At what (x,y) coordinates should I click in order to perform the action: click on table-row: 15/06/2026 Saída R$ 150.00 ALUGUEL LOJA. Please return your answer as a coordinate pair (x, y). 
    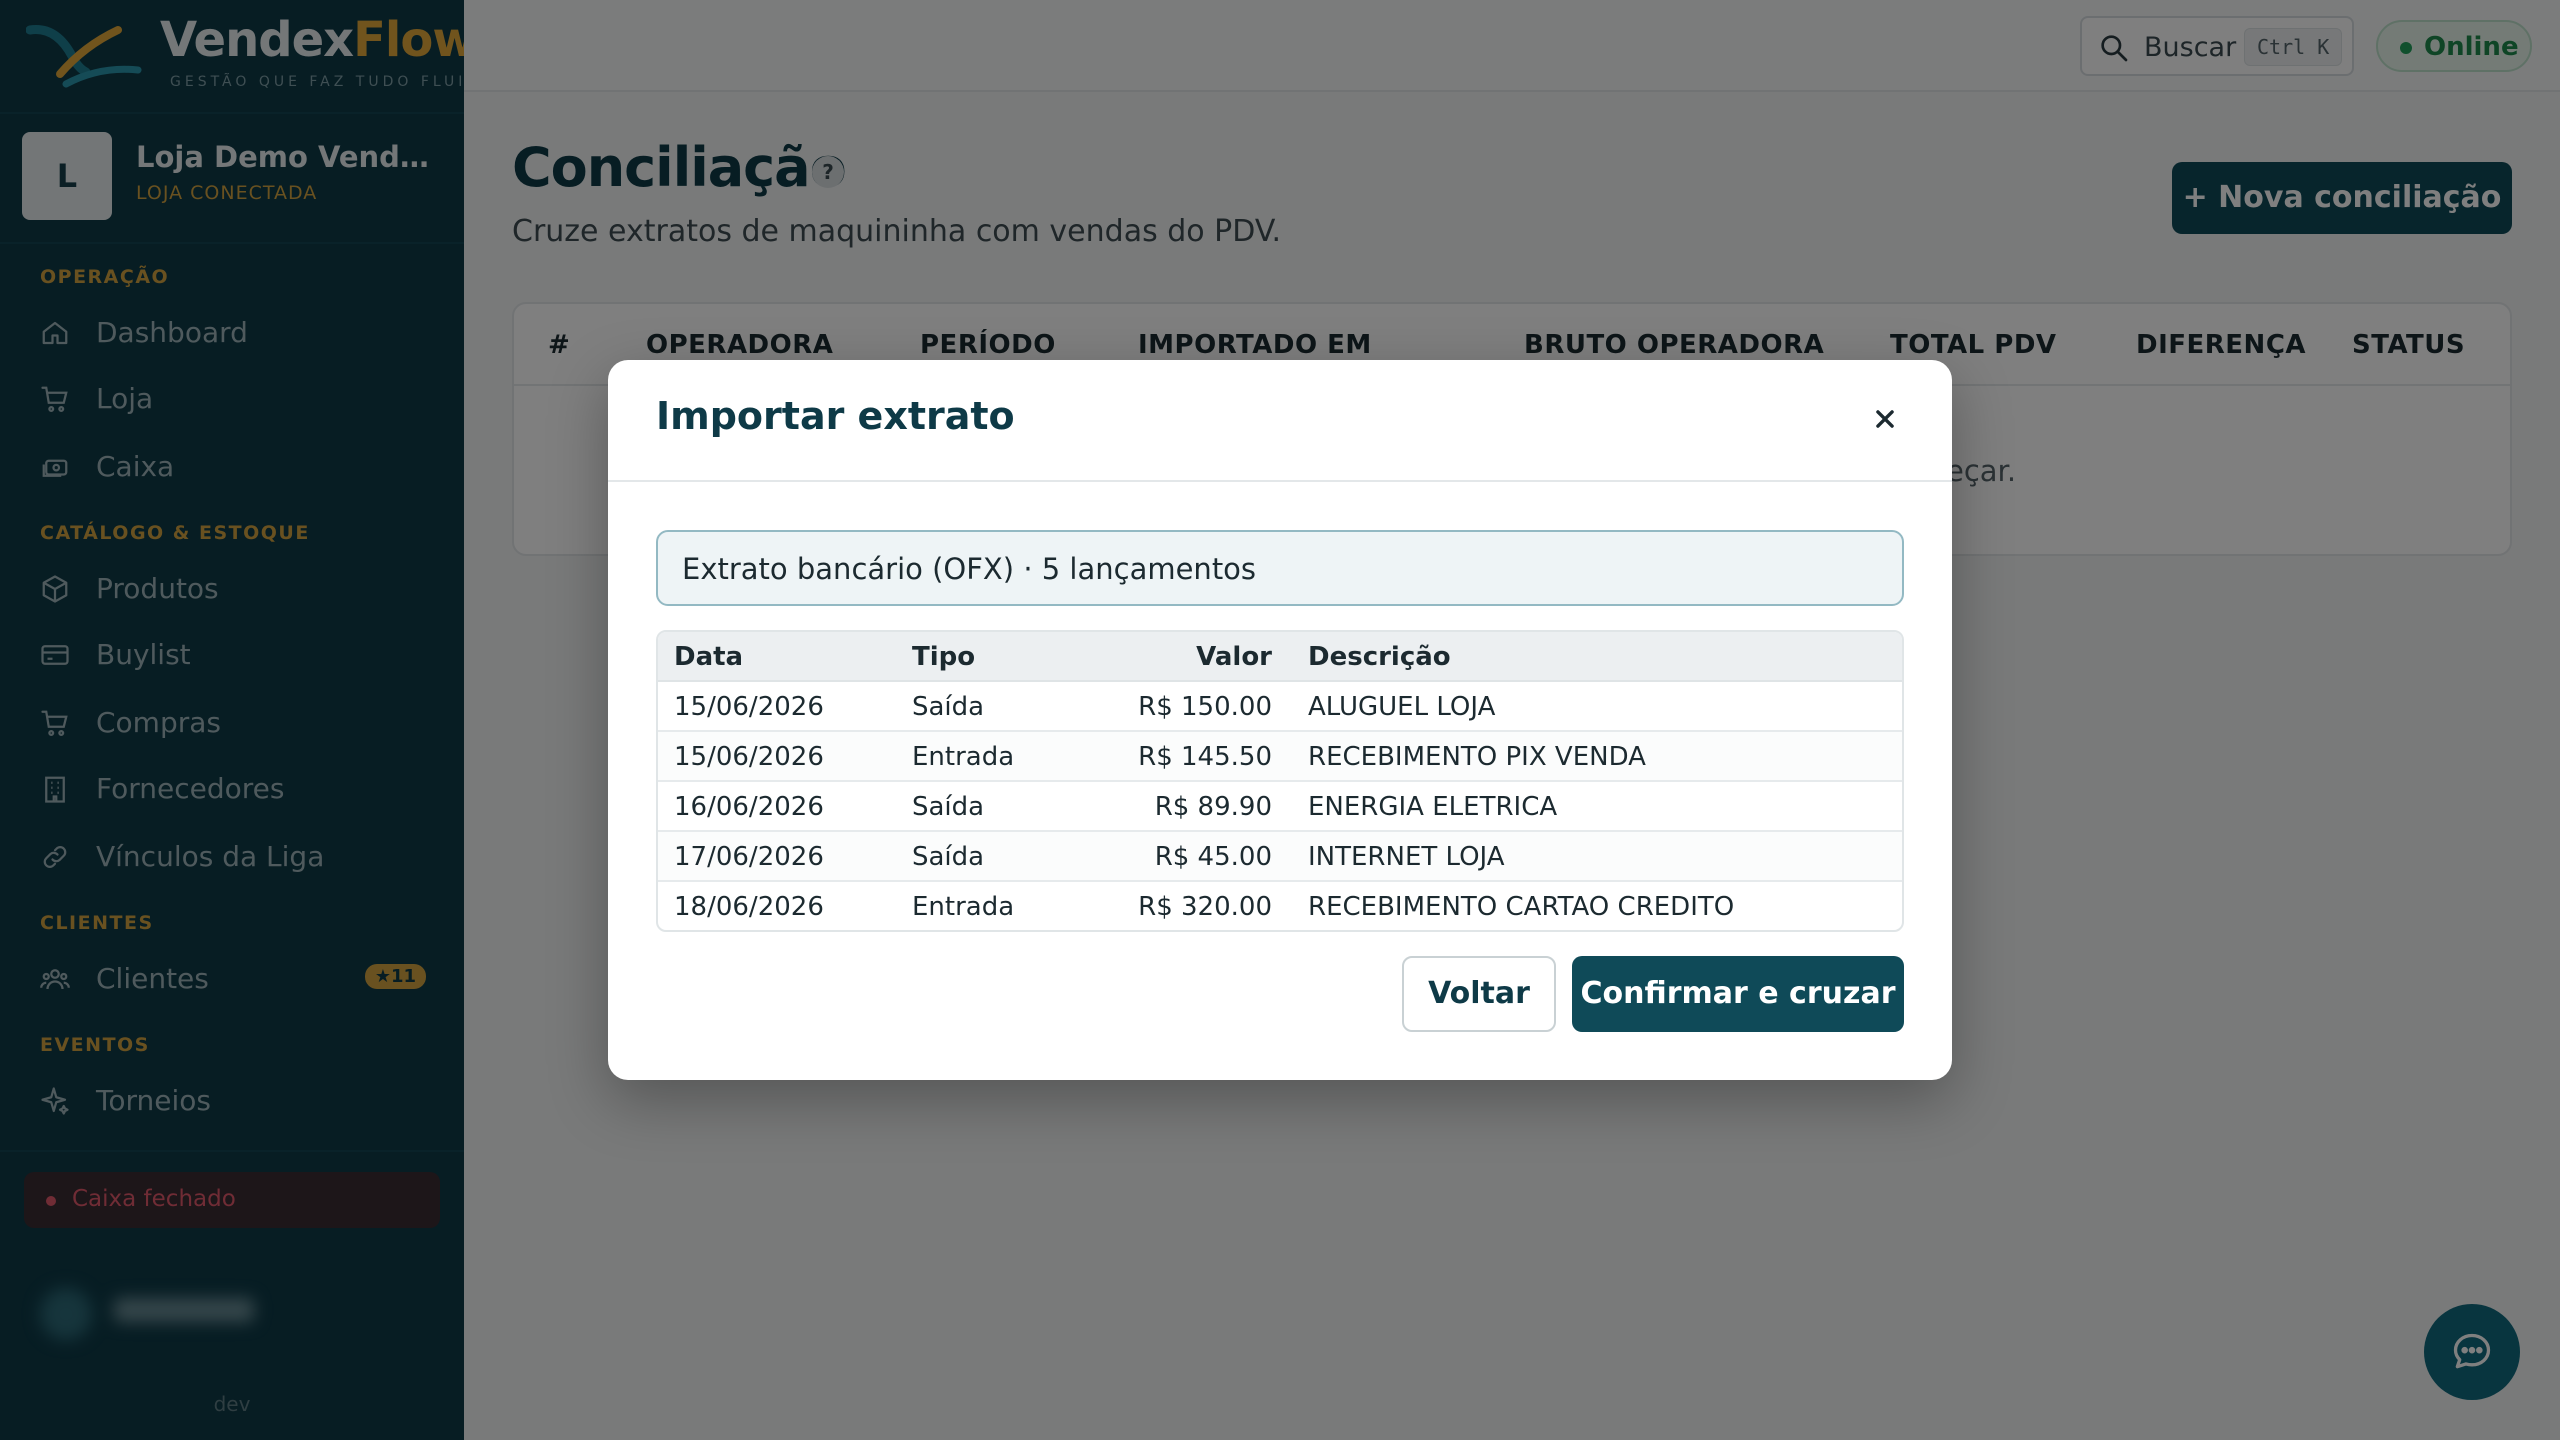
    Looking at the image, I should click on (1280, 707).